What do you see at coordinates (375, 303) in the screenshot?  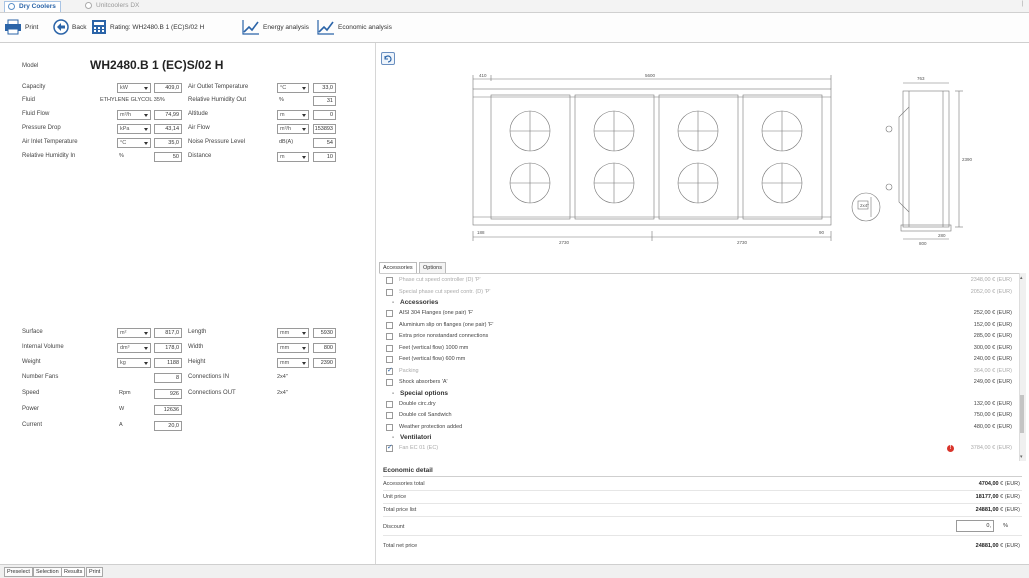 I see `panel-divider` at bounding box center [375, 303].